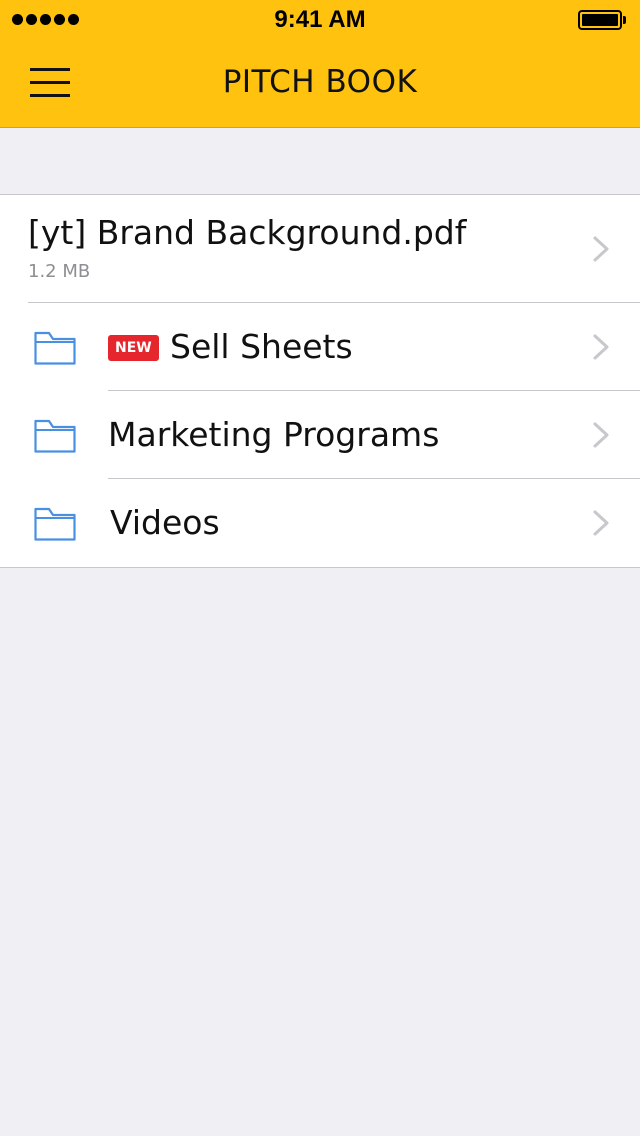 This screenshot has height=1136, width=640. I want to click on folder-label: Videos, so click(165, 522).